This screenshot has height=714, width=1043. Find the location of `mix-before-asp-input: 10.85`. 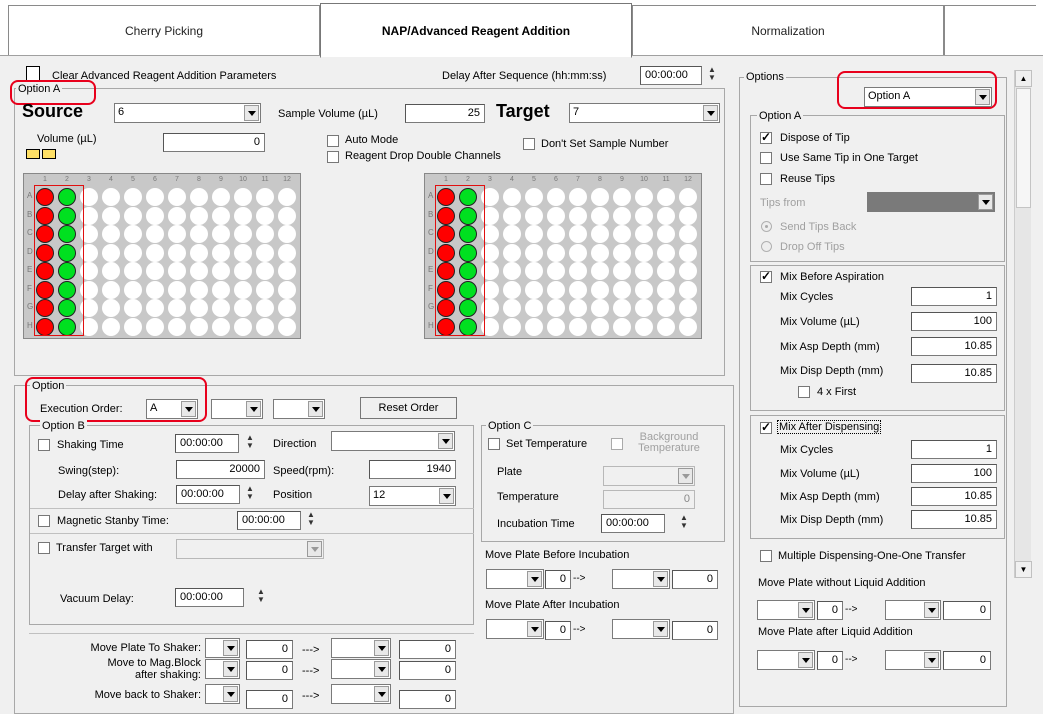

mix-before-asp-input: 10.85 is located at coordinates (954, 346).